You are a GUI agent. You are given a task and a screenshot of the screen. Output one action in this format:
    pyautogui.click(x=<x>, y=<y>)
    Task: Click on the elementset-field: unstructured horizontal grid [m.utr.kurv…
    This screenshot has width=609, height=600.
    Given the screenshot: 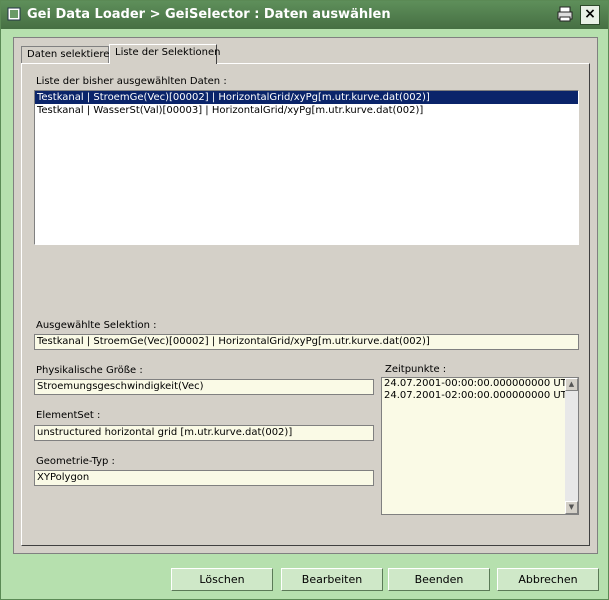 What is the action you would take?
    pyautogui.click(x=204, y=433)
    